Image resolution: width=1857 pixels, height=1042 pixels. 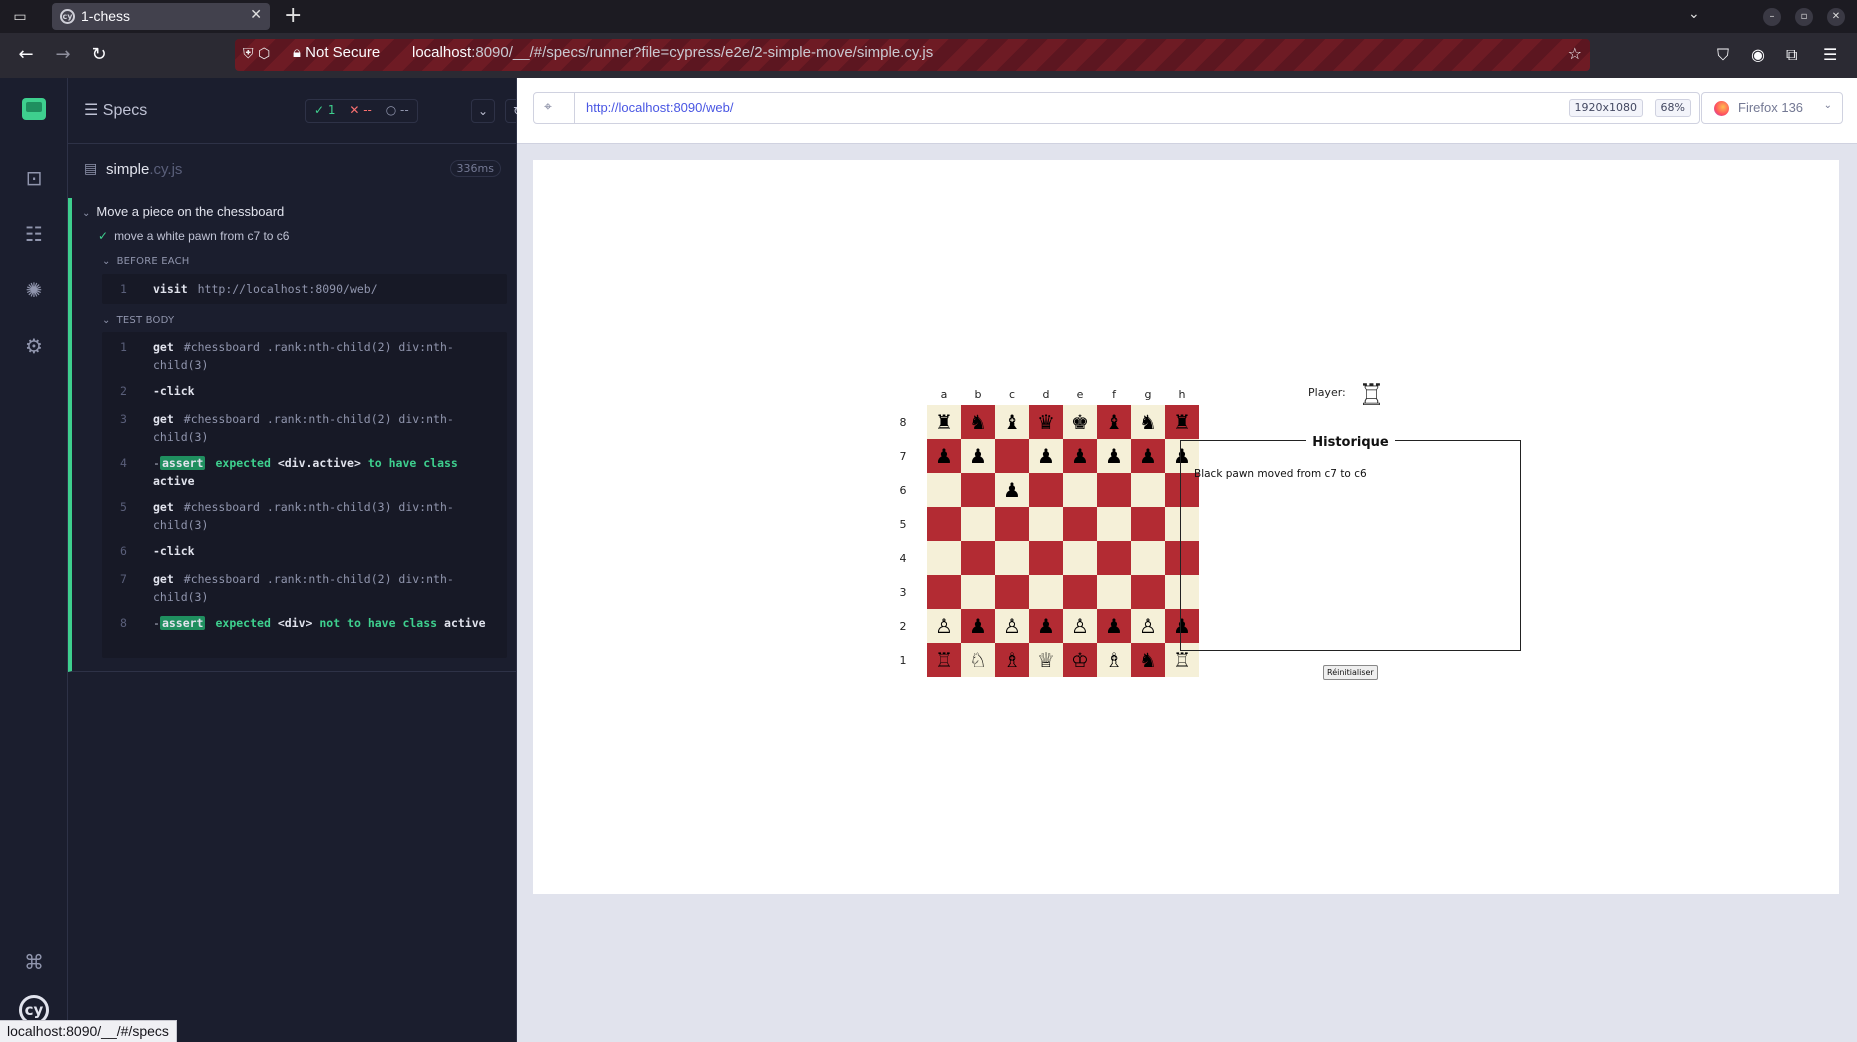 What do you see at coordinates (34, 962) in the screenshot?
I see `keyboard-shortcuts-icon: ⌘` at bounding box center [34, 962].